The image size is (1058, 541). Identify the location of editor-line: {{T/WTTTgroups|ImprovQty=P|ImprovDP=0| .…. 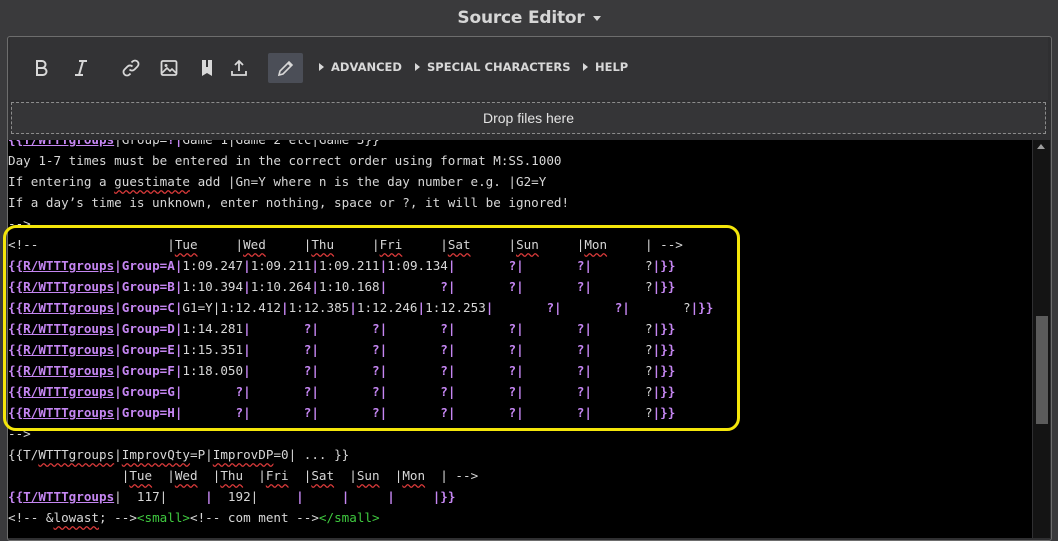
(179, 454).